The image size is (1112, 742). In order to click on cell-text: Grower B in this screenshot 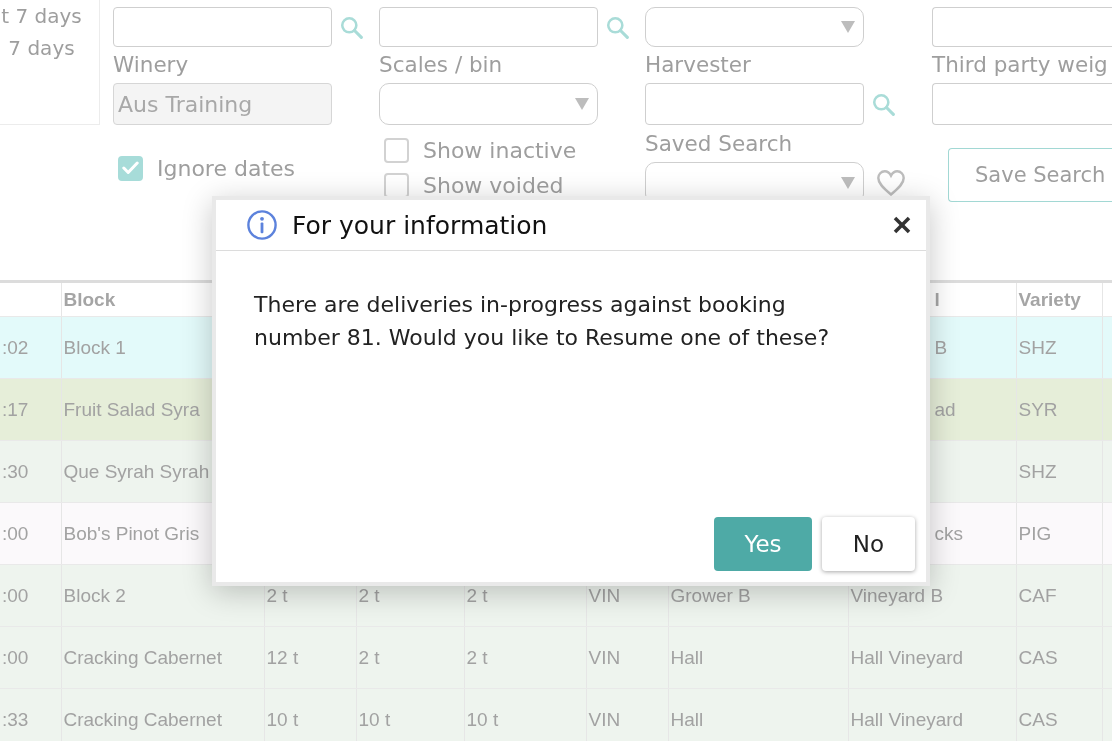, I will do `click(710, 595)`.